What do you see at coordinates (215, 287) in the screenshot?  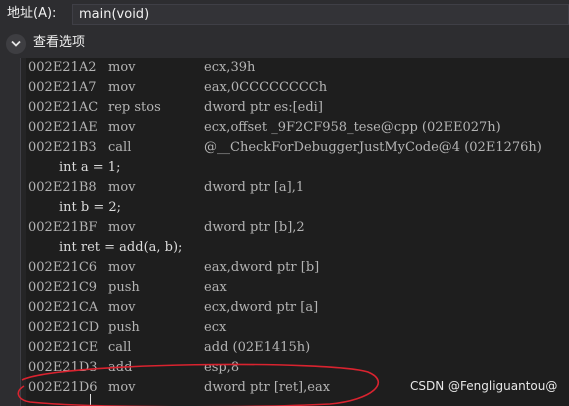 I see `instruction-operands: eax` at bounding box center [215, 287].